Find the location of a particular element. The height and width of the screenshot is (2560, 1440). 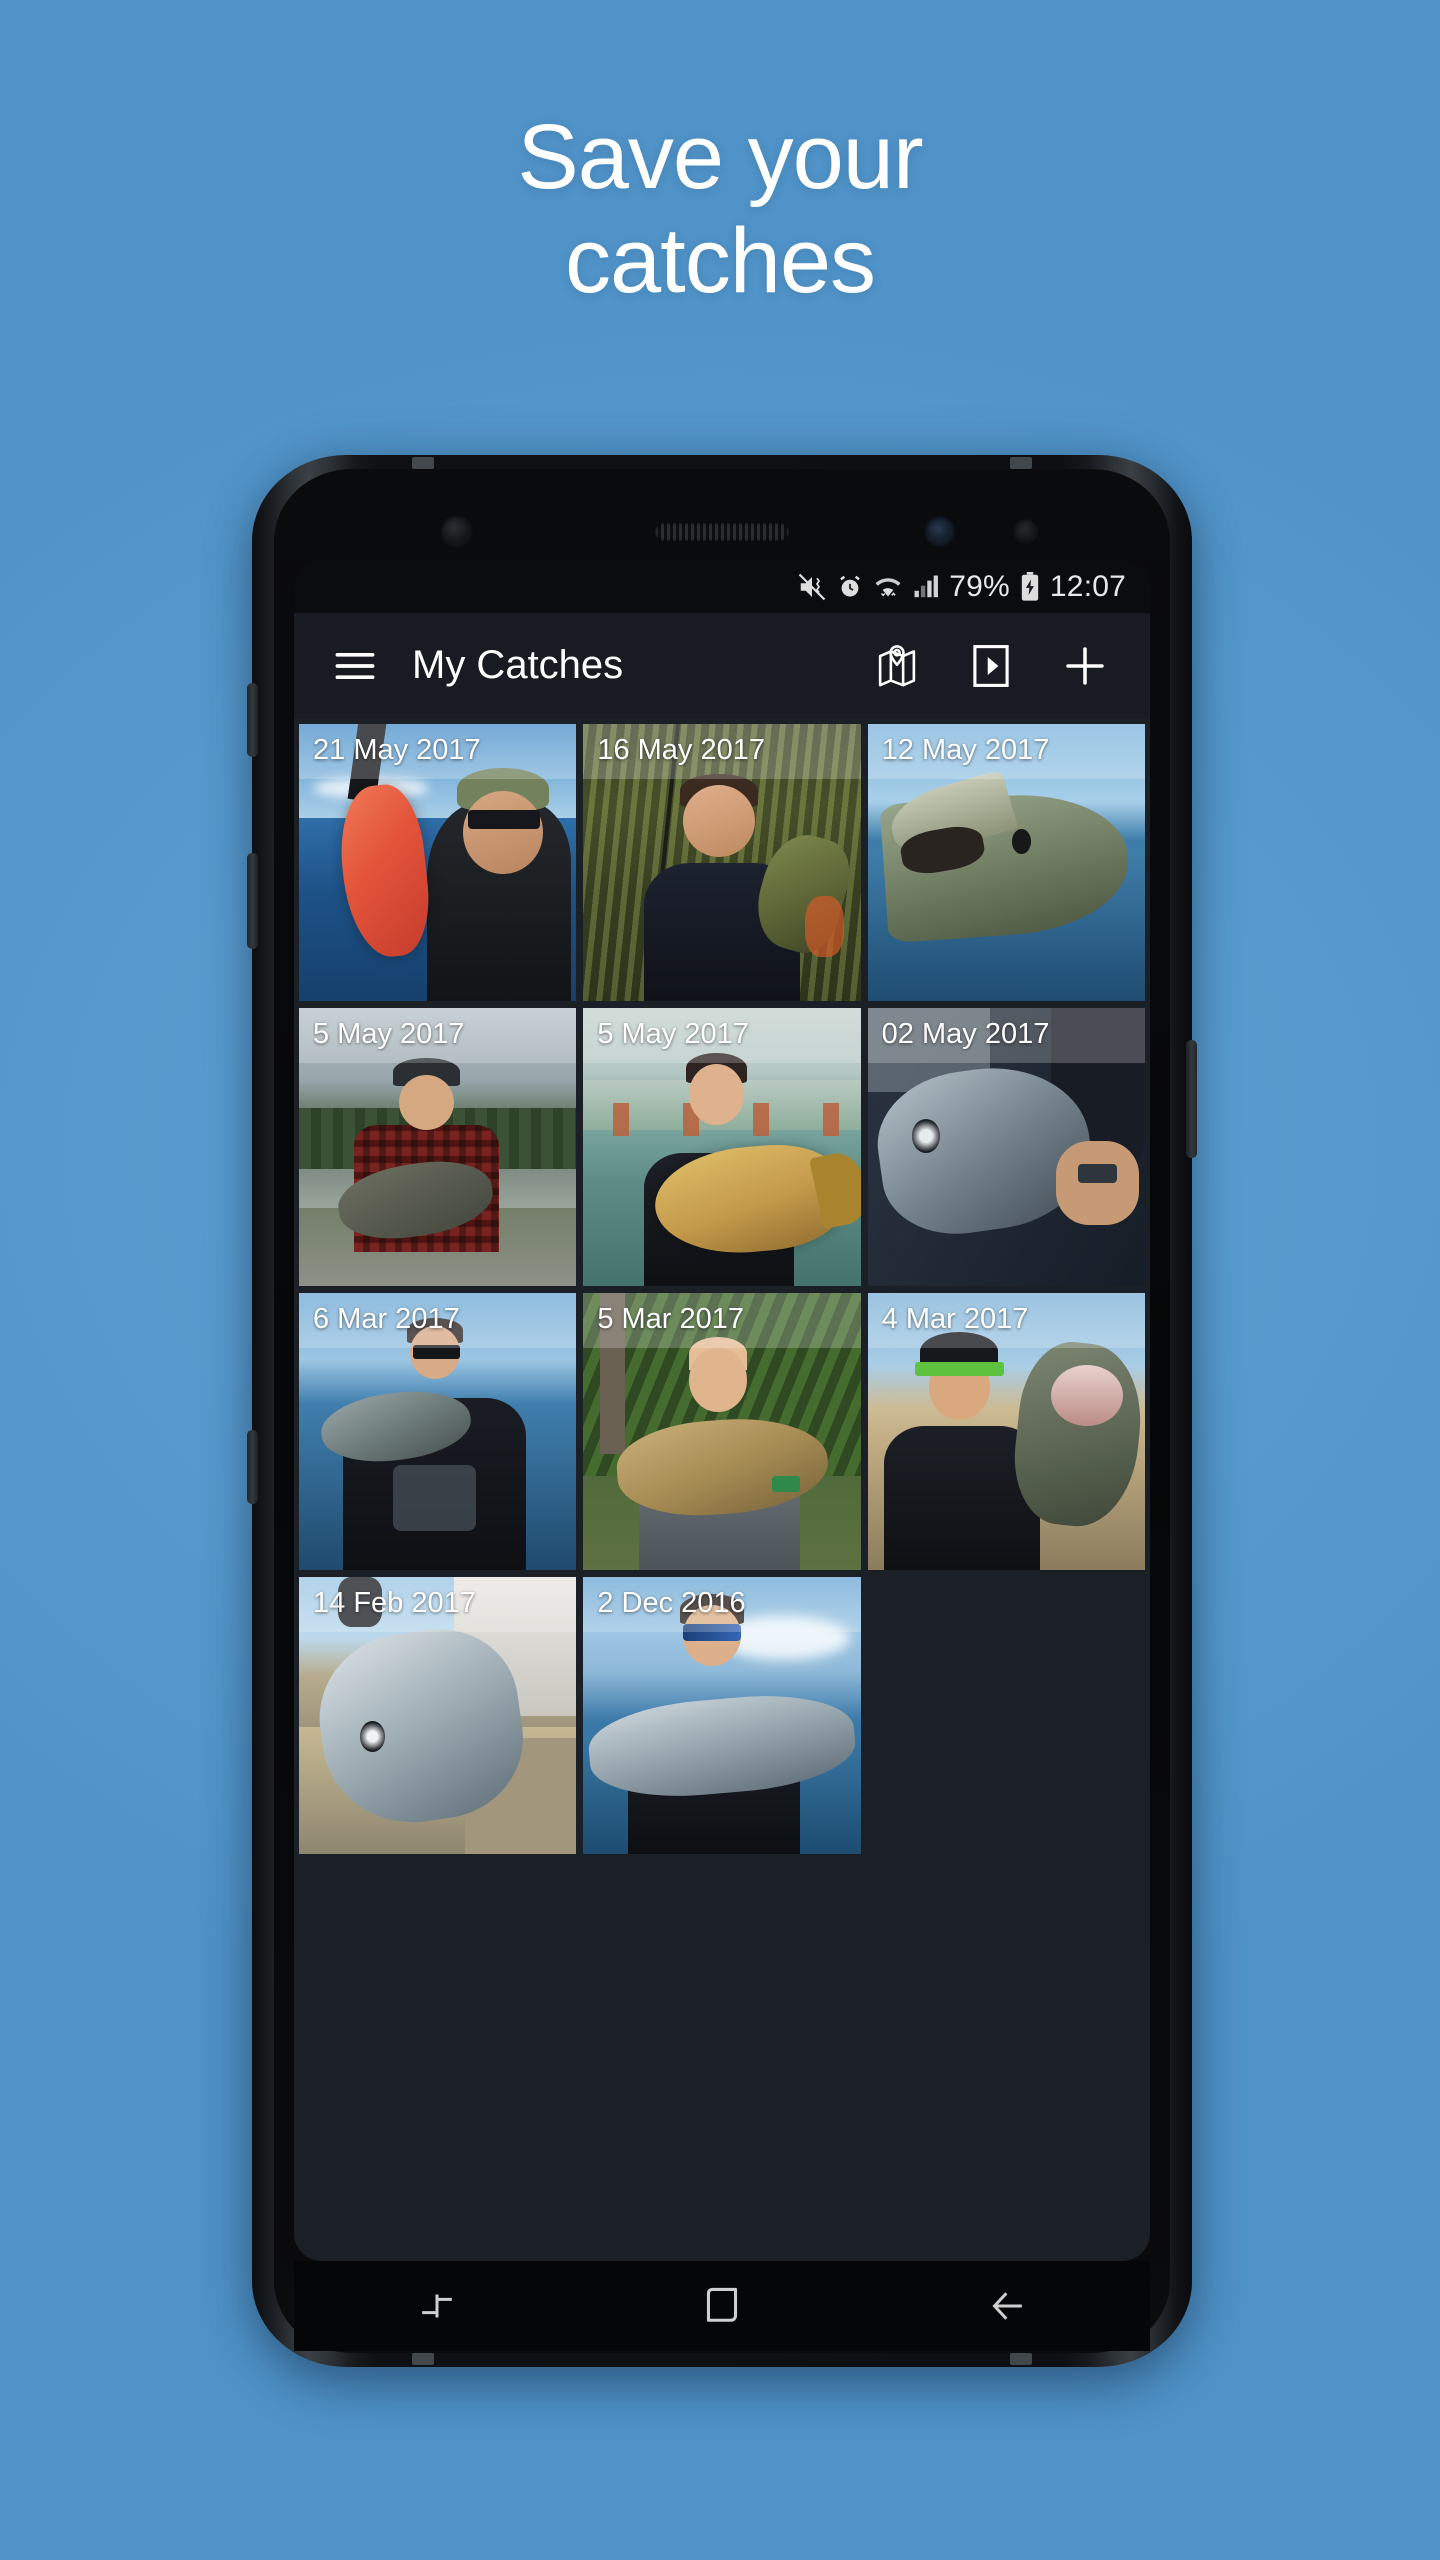

catch-date-band: 12 May 2017 is located at coordinates (1006, 751).